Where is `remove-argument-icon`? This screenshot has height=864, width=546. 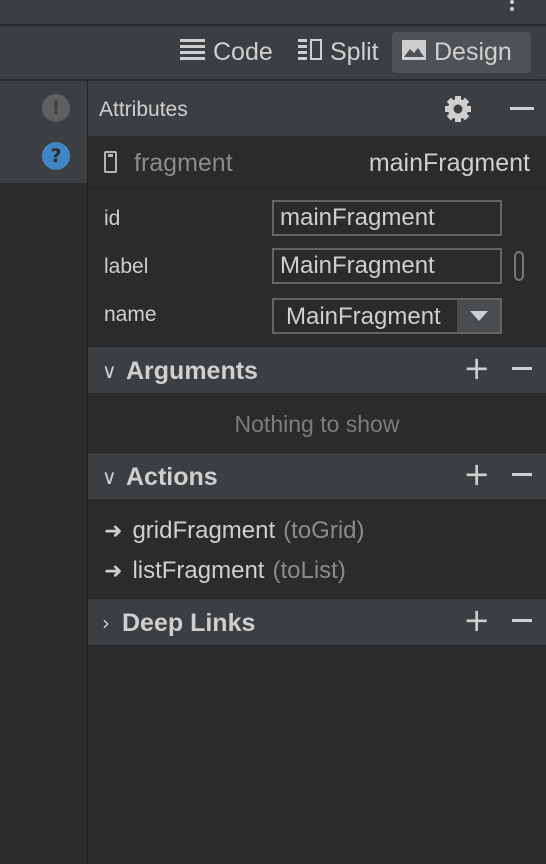 remove-argument-icon is located at coordinates (522, 368).